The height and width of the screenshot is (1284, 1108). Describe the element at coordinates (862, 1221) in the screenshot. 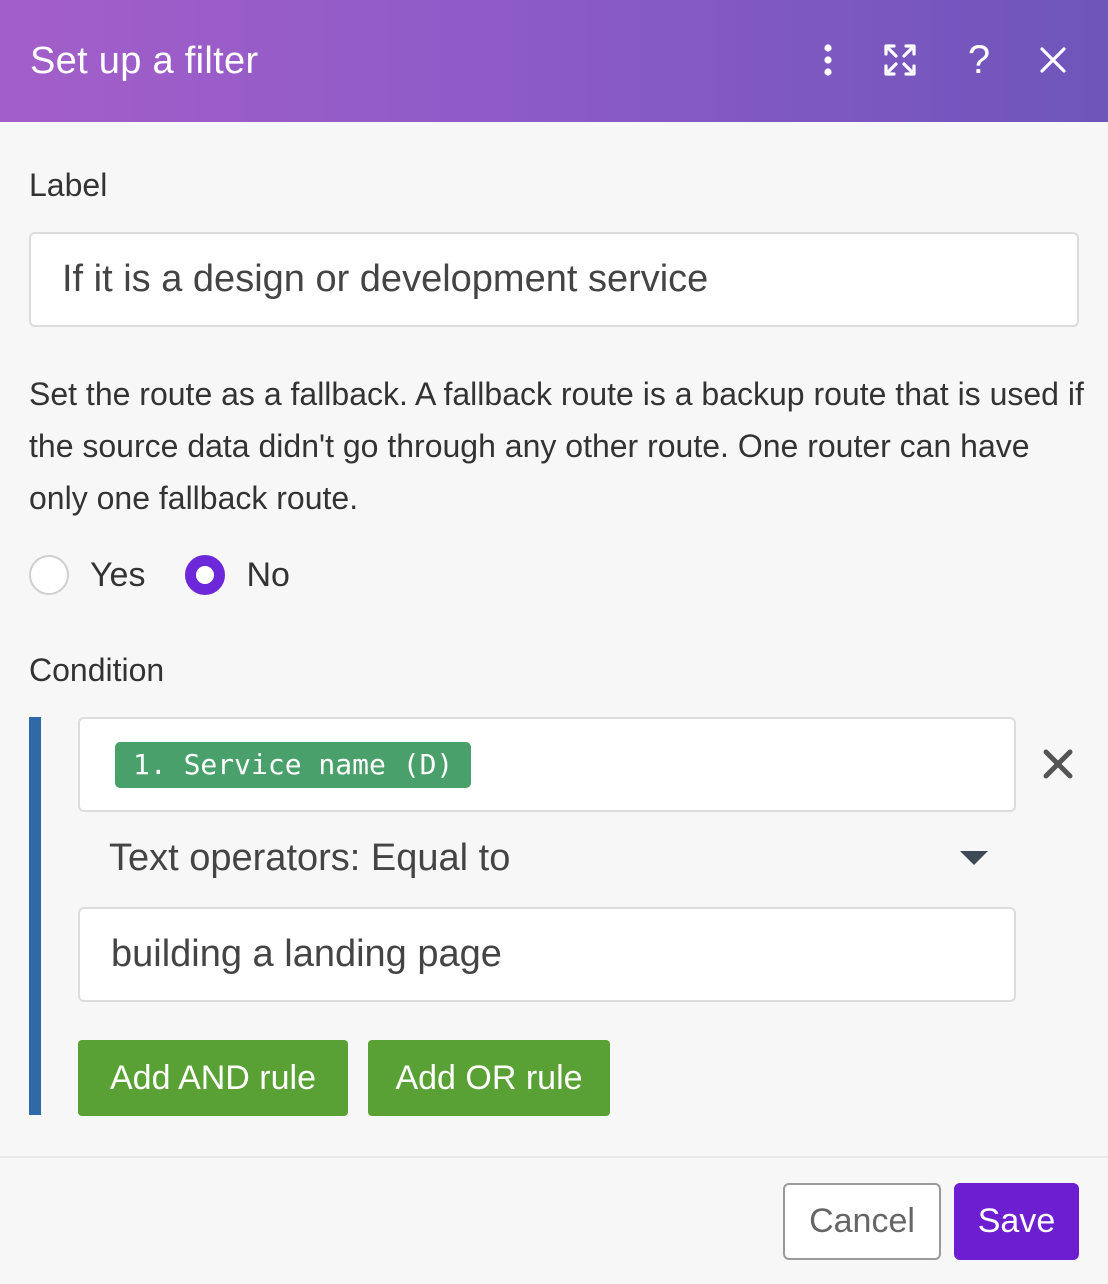

I see `cancel-button: Cancel` at that location.